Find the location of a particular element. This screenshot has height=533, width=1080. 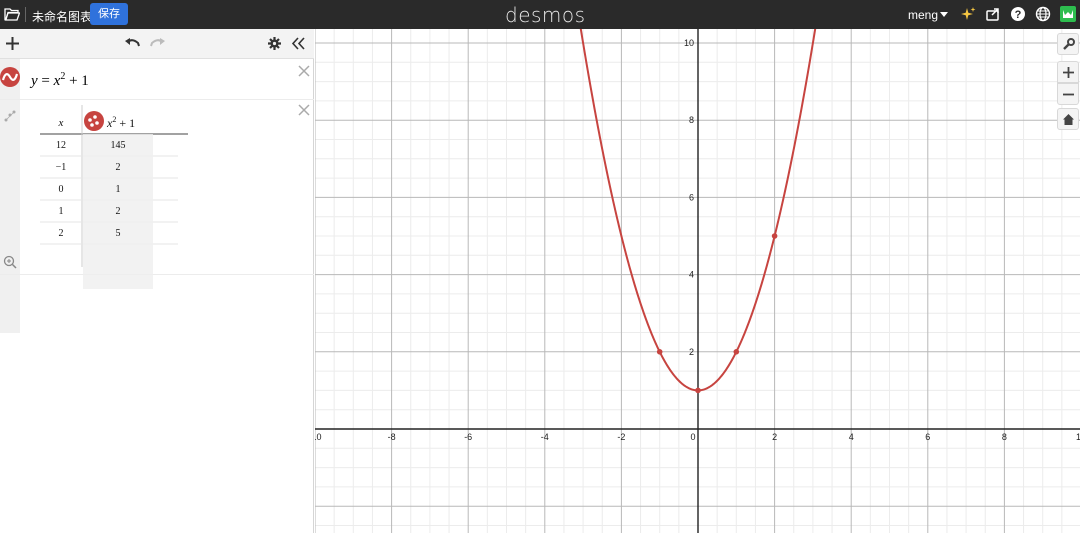

zoom-in-button is located at coordinates (1068, 72).